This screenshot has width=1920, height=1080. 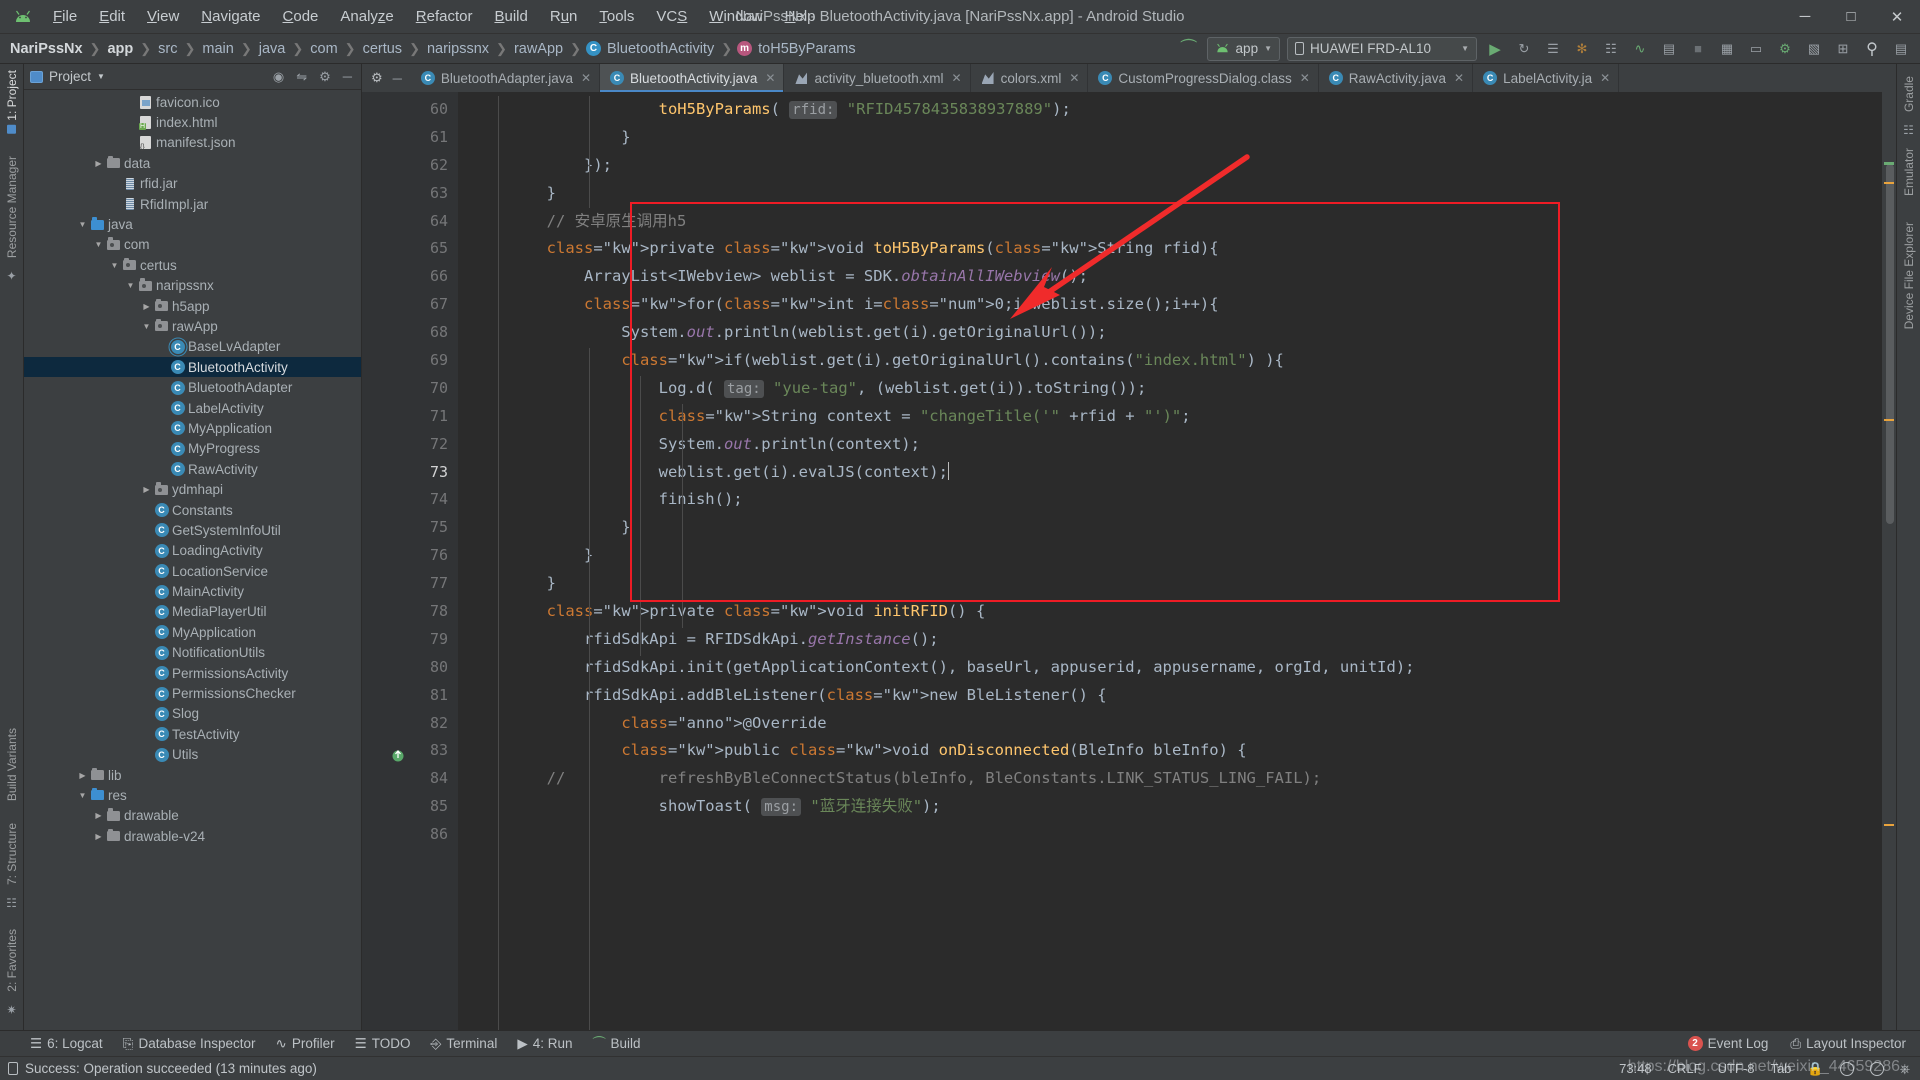 What do you see at coordinates (192, 551) in the screenshot?
I see `tree-item-loadingactivity: C LoadingActivity` at bounding box center [192, 551].